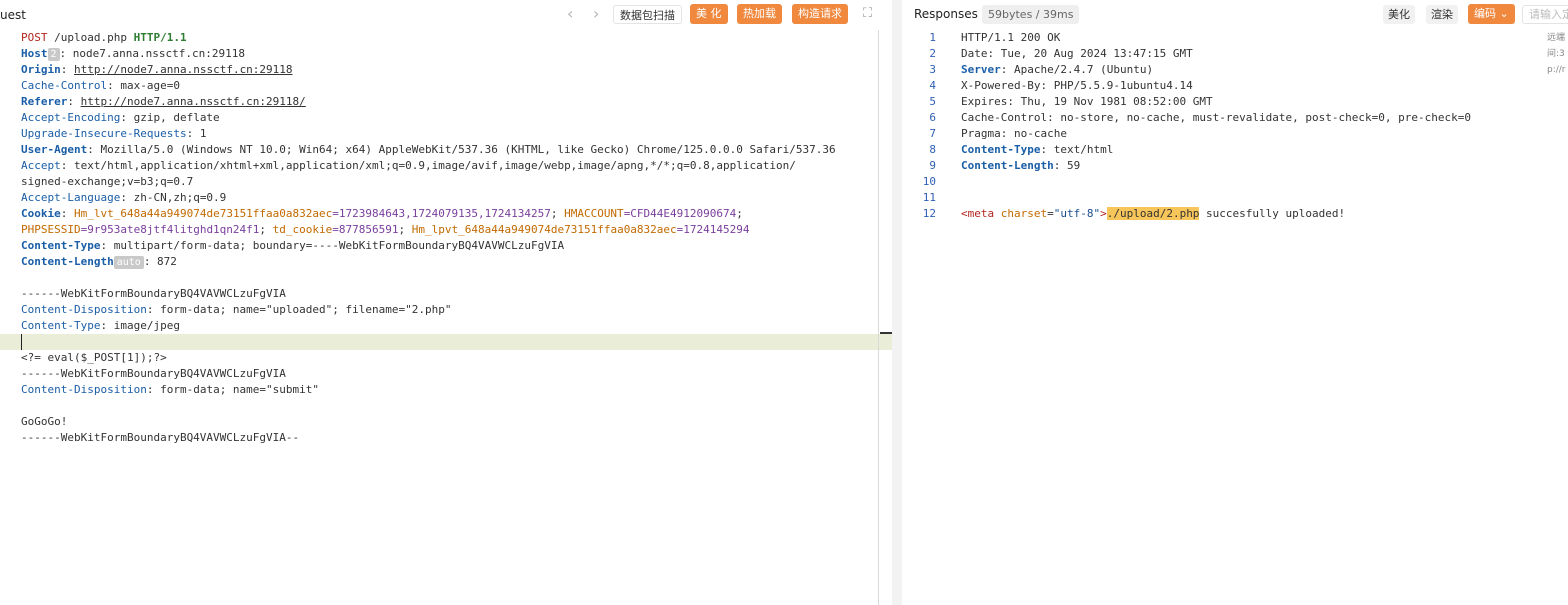 The height and width of the screenshot is (605, 1568). What do you see at coordinates (596, 13) in the screenshot?
I see `chevron-right-icon: ›` at bounding box center [596, 13].